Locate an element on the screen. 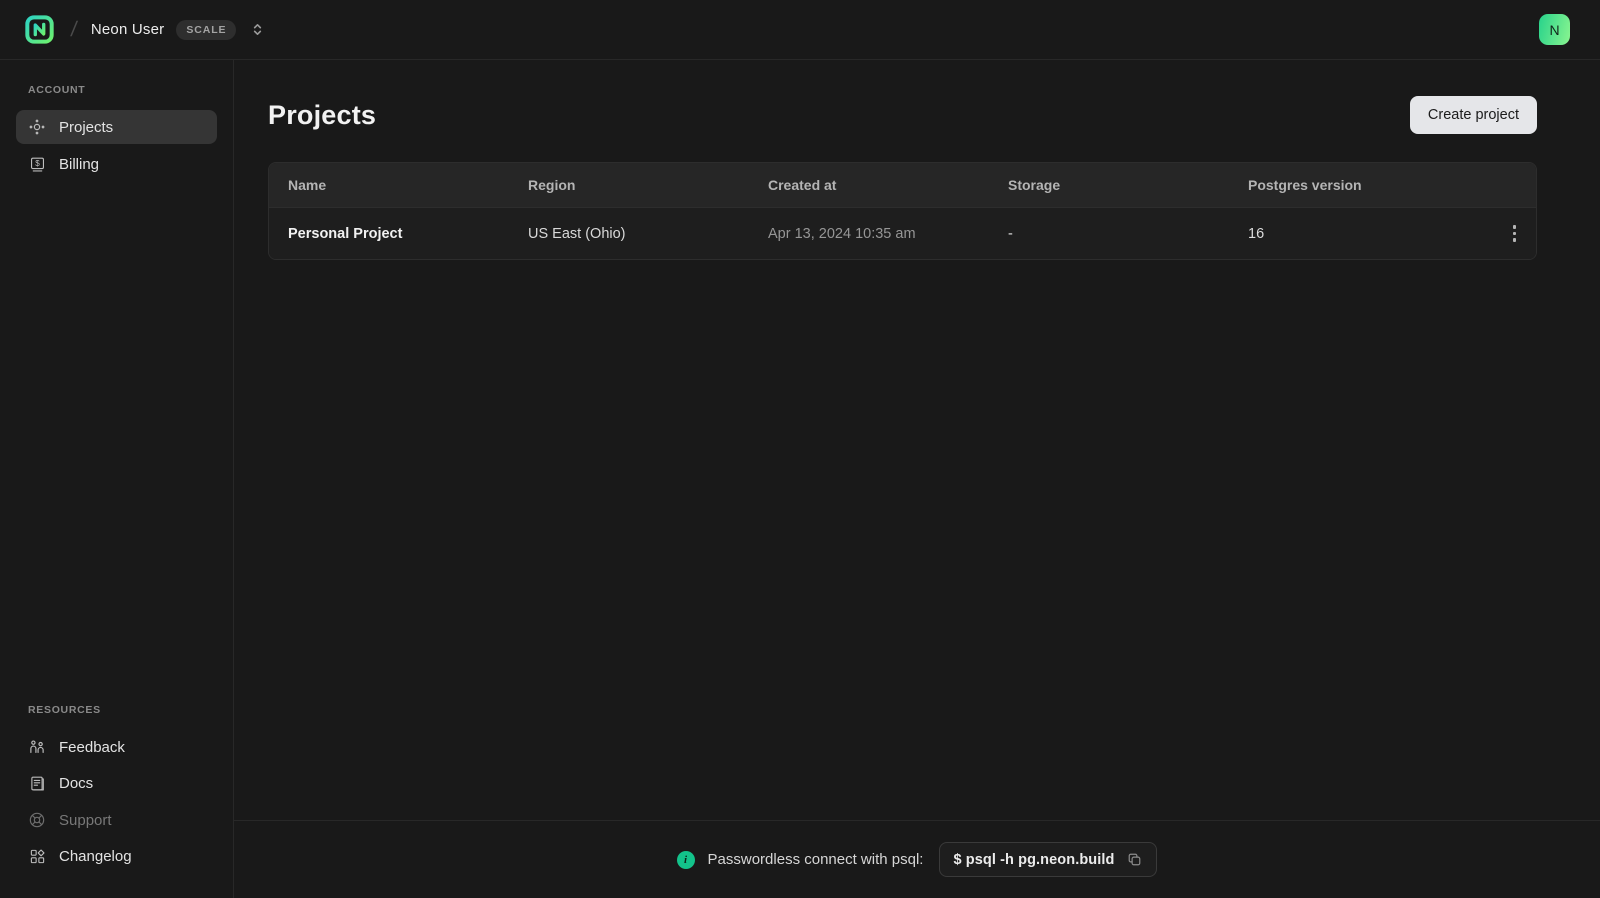  sidebar-item-label: Support is located at coordinates (85, 820).